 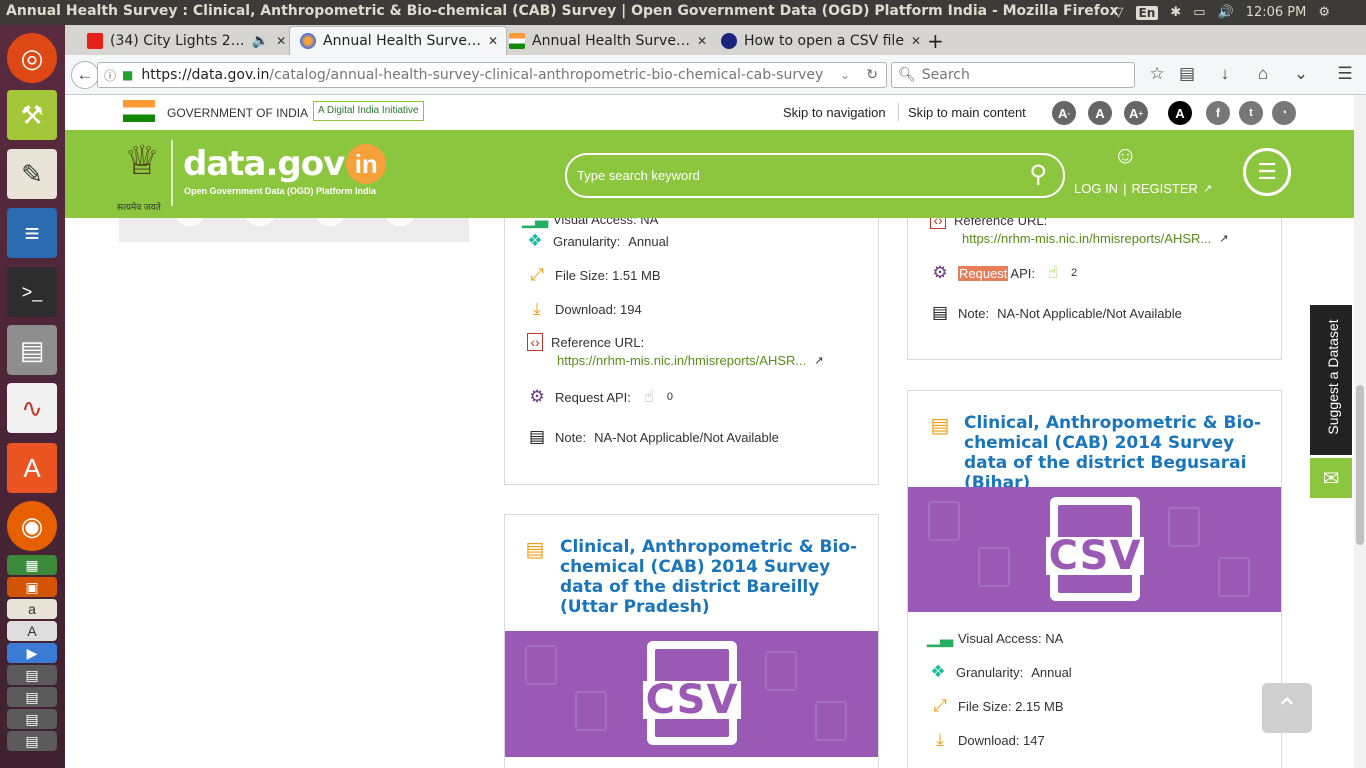 I want to click on facebook-icon: f, so click(x=1218, y=113).